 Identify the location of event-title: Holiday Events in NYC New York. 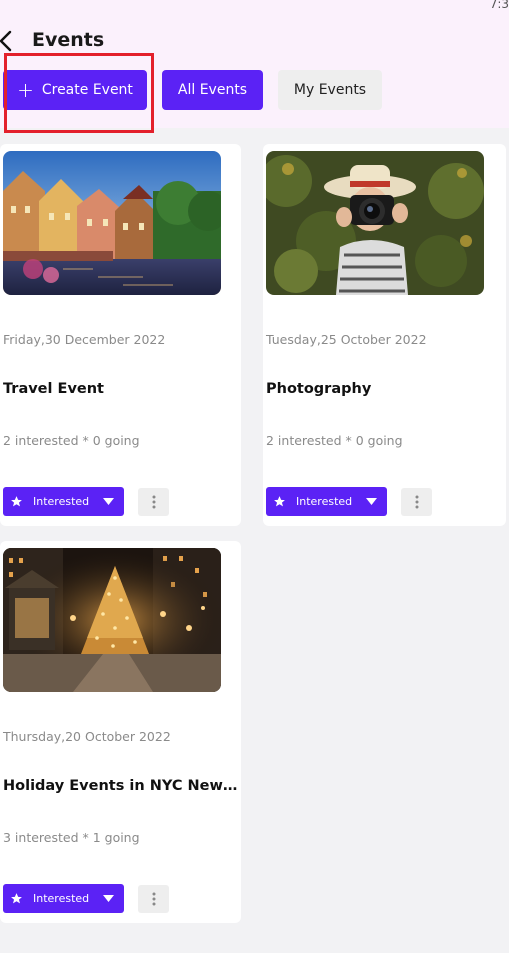
(121, 786).